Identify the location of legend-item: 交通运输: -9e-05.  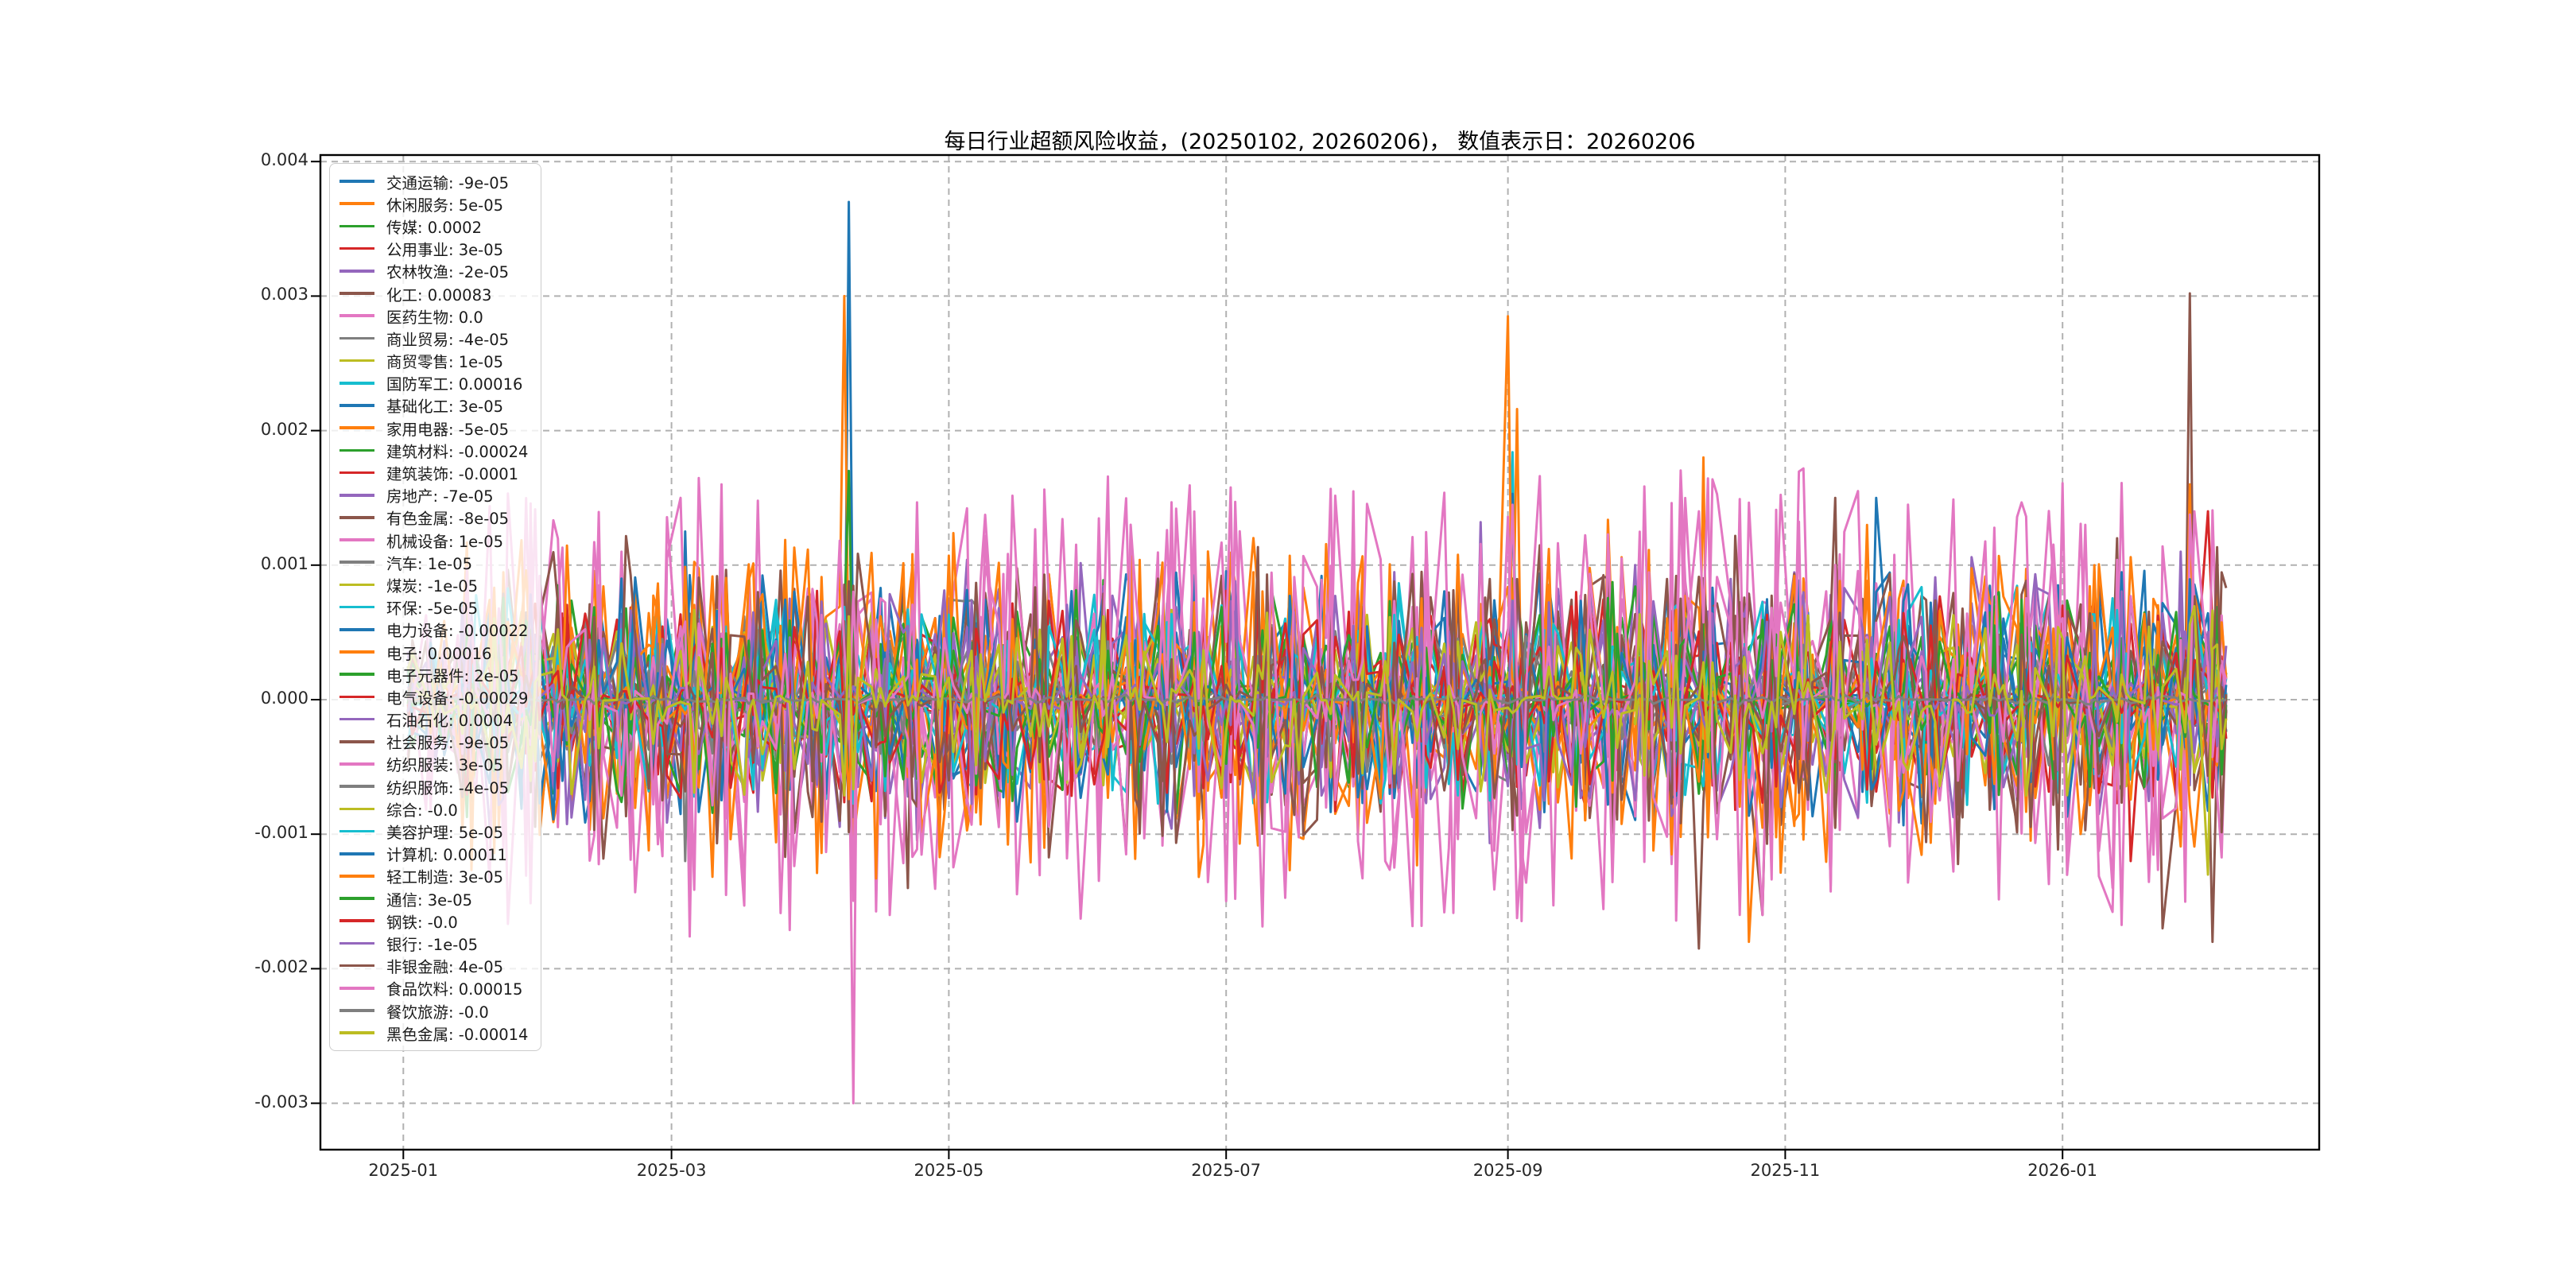
(433, 181).